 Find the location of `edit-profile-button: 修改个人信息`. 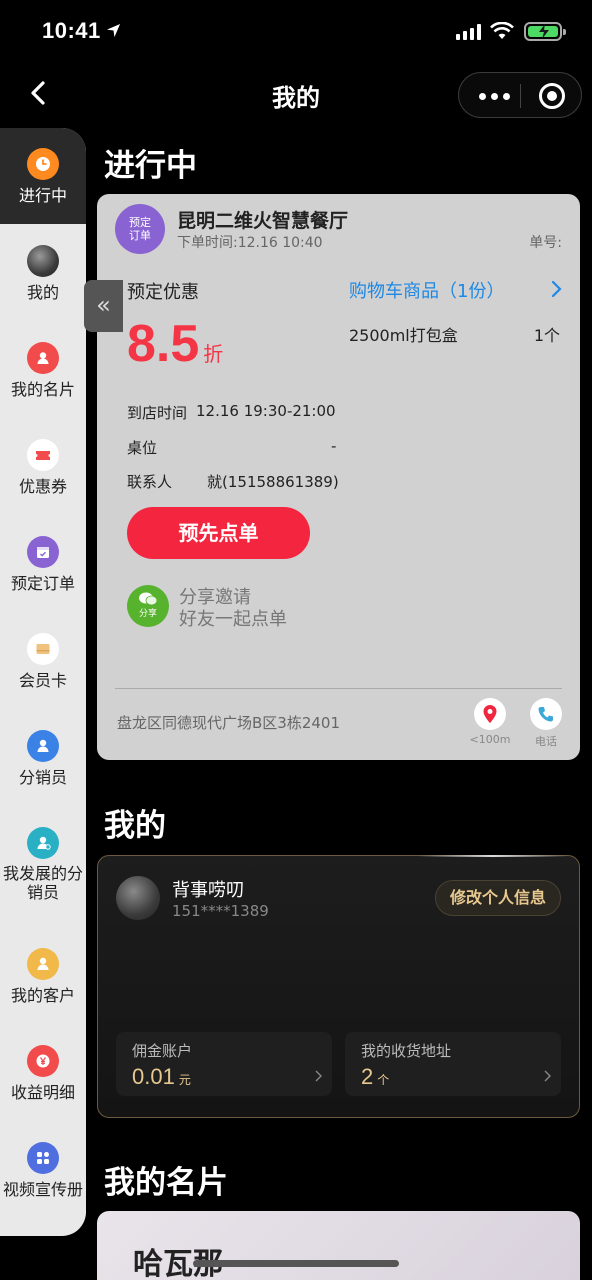

edit-profile-button: 修改个人信息 is located at coordinates (498, 898).